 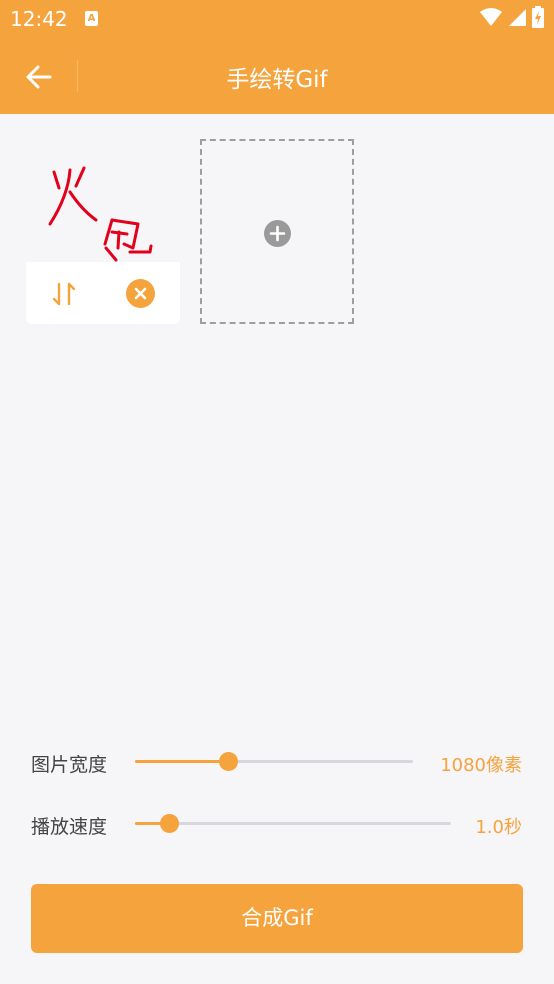 I want to click on status-time: 12:42, so click(x=39, y=19).